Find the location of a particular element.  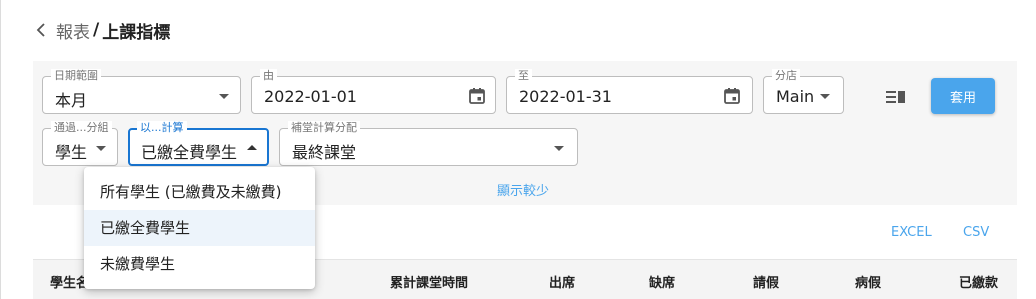

menu-option-all-students: 所有學生 (已繳費及未繳費) is located at coordinates (199, 192).